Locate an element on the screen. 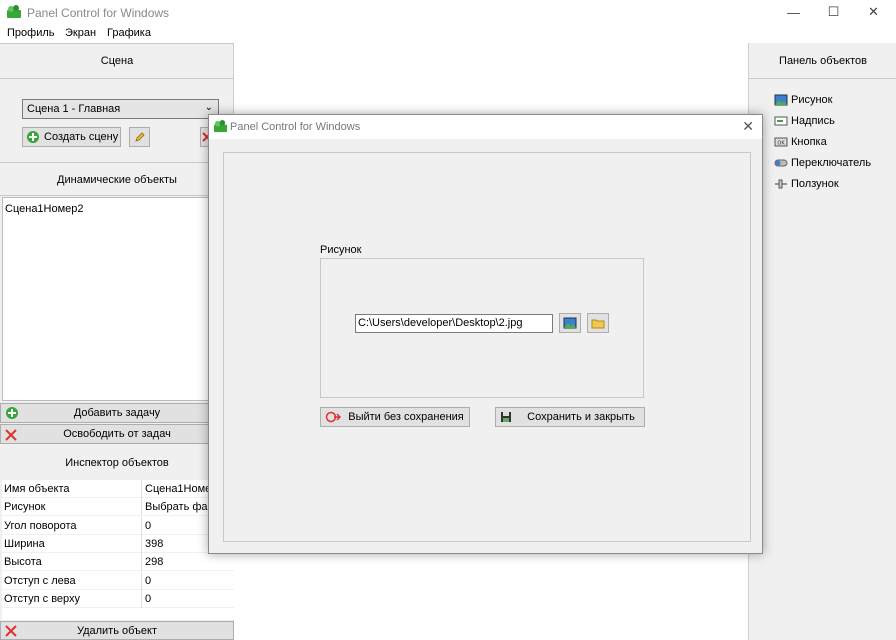 The width and height of the screenshot is (896, 640). svg-text: OK is located at coordinates (781, 144).